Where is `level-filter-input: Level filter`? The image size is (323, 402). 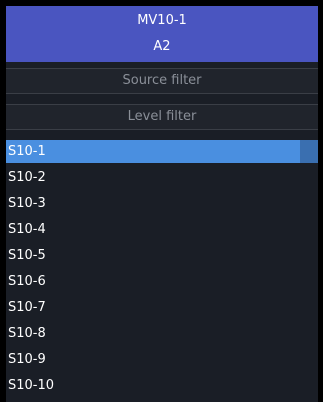
level-filter-input: Level filter is located at coordinates (162, 117).